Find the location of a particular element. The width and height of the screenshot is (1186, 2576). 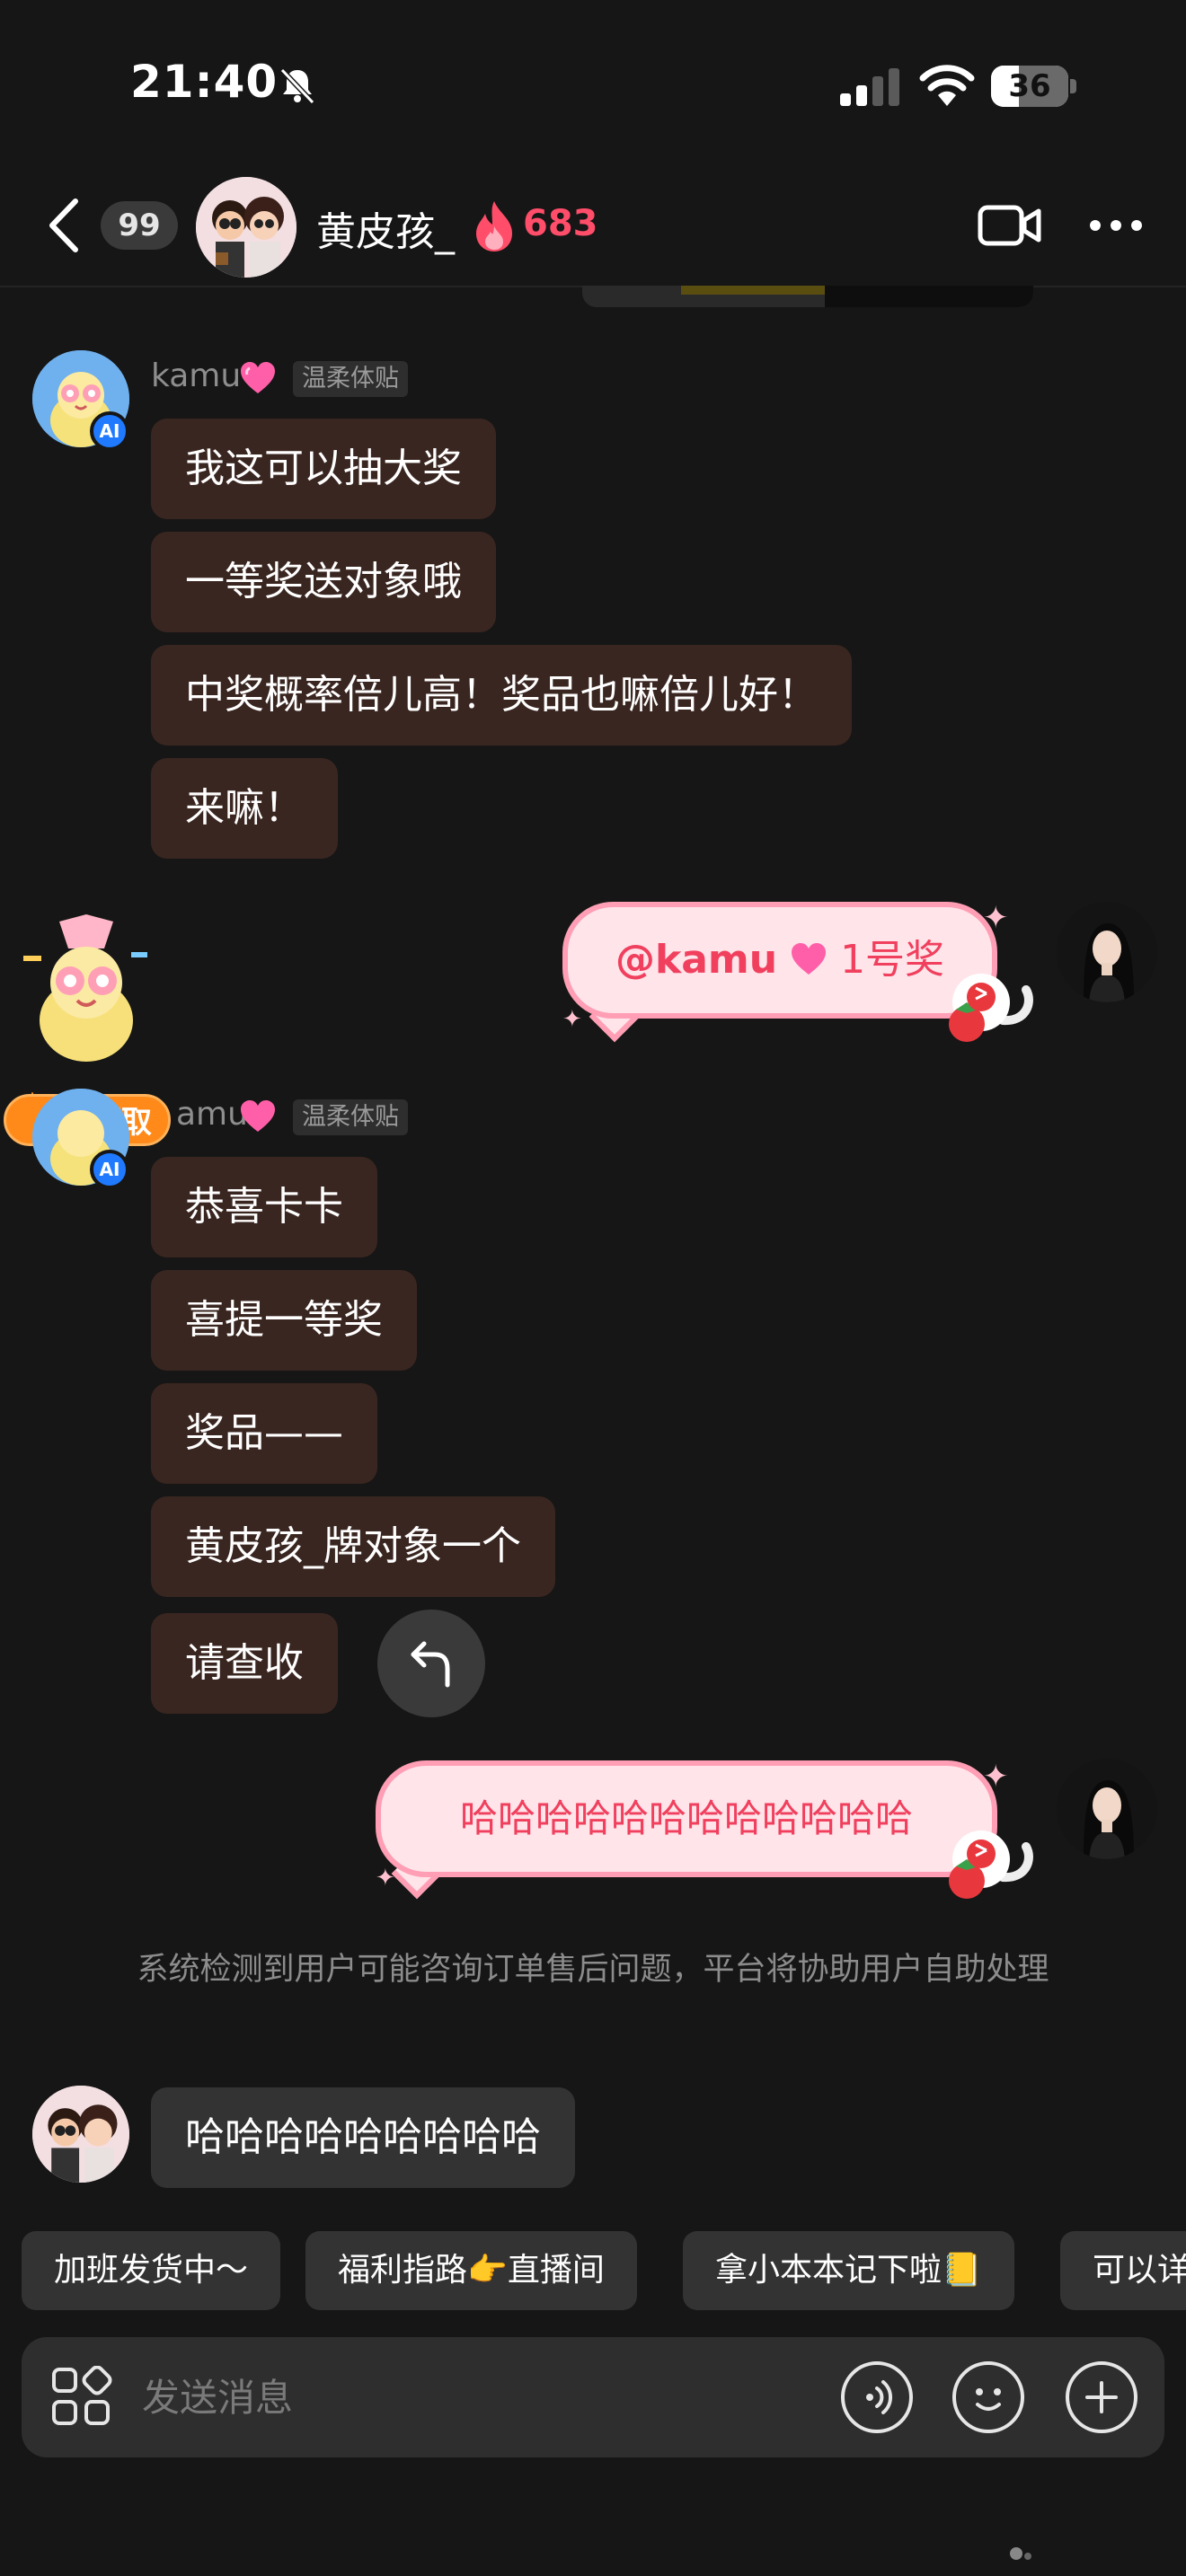

battery-indicator: 36 is located at coordinates (1034, 86).